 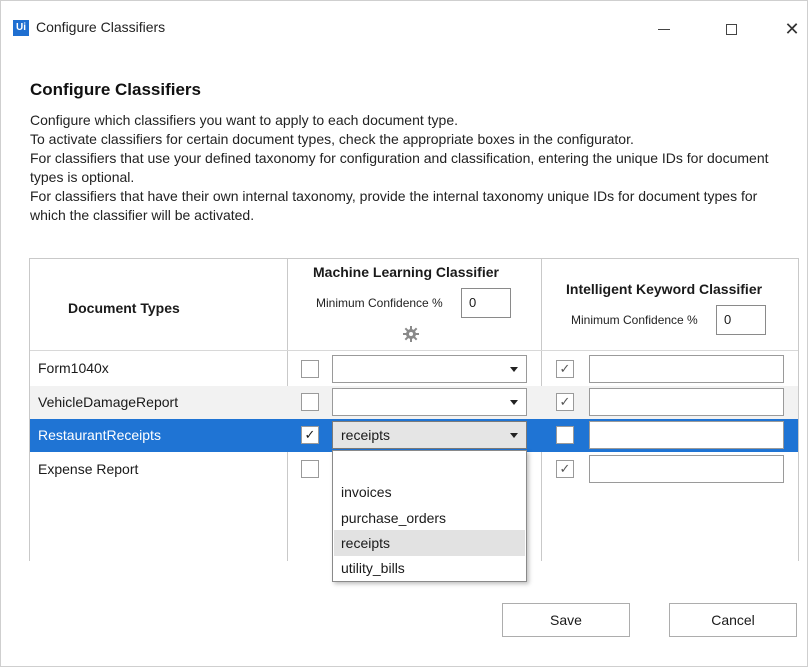 I want to click on dropdown-option-empty, so click(x=429, y=465).